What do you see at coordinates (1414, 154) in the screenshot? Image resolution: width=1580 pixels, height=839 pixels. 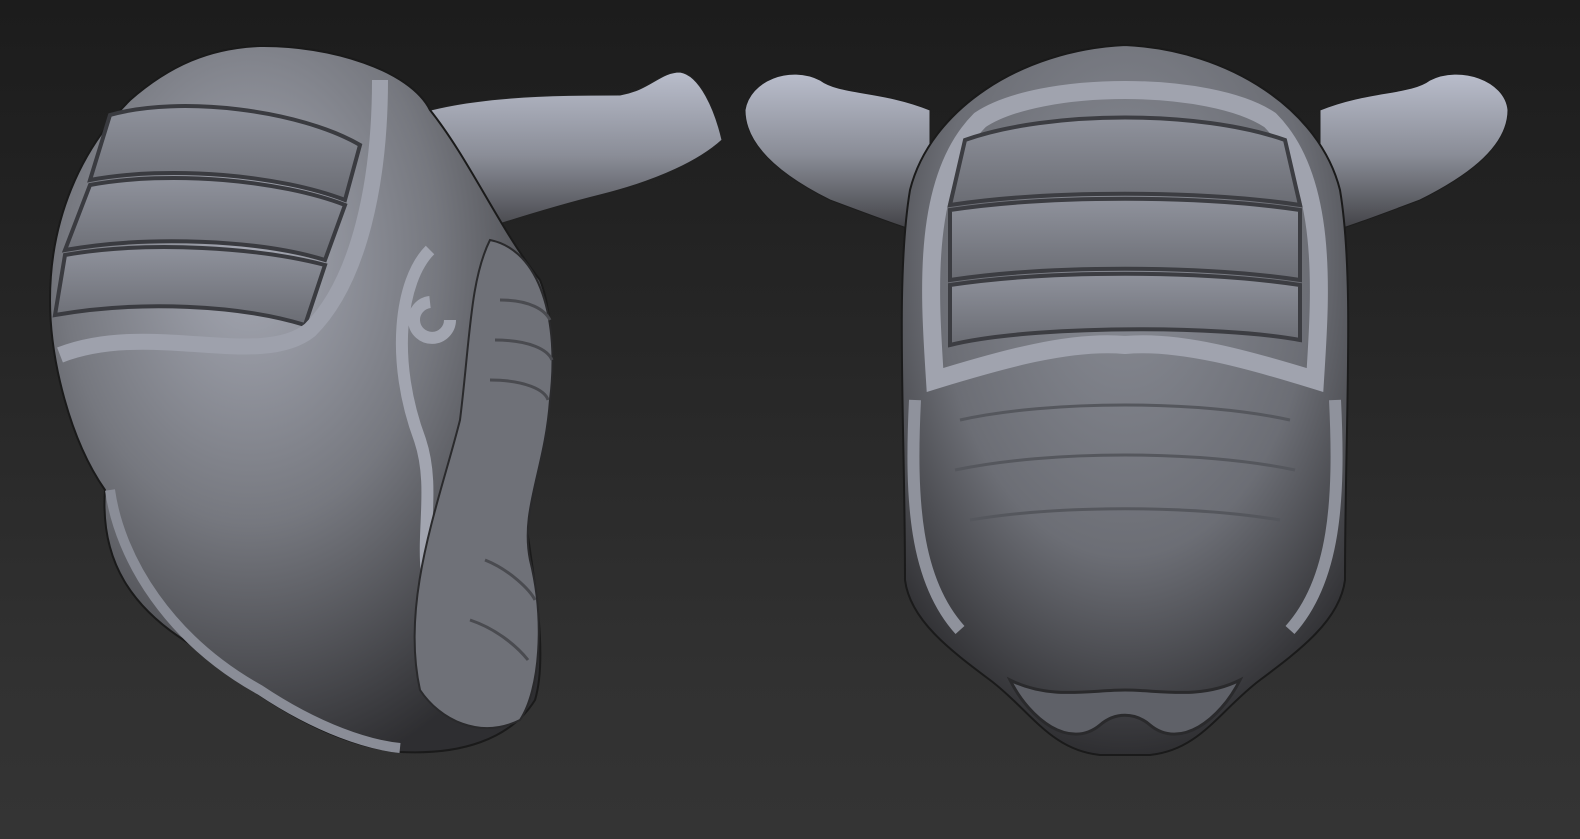 I see `horn-right-front` at bounding box center [1414, 154].